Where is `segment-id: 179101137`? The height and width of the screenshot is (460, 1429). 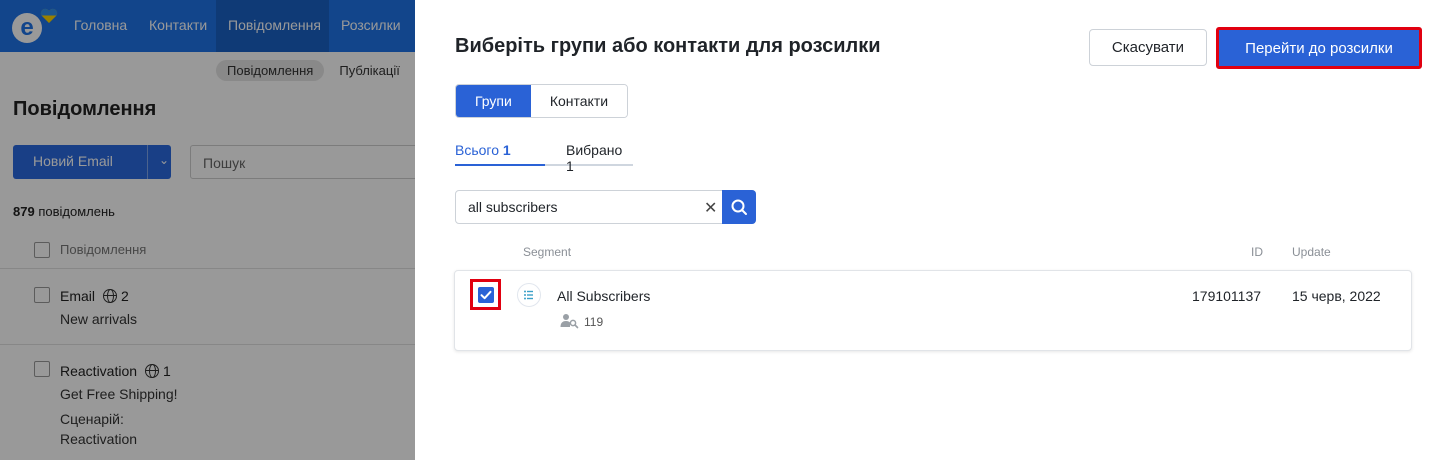 segment-id: 179101137 is located at coordinates (1227, 296).